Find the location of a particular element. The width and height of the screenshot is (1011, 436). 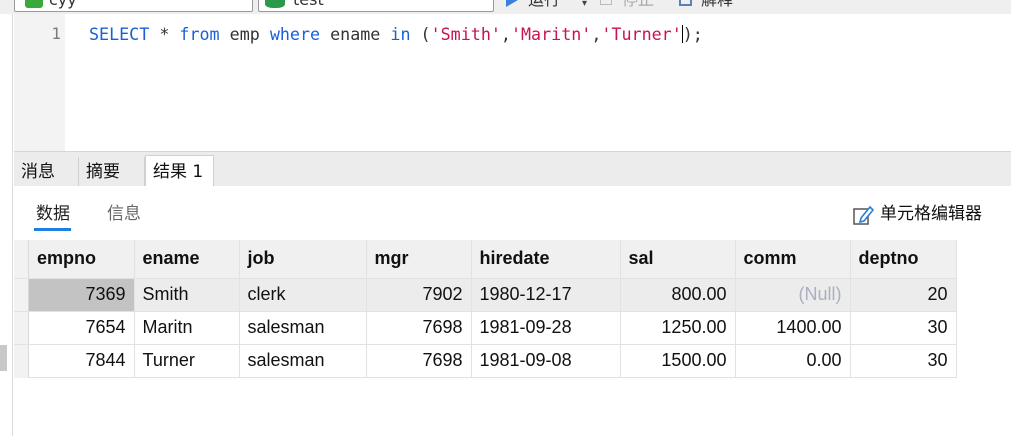

cell-deptno: 20 is located at coordinates (903, 295).